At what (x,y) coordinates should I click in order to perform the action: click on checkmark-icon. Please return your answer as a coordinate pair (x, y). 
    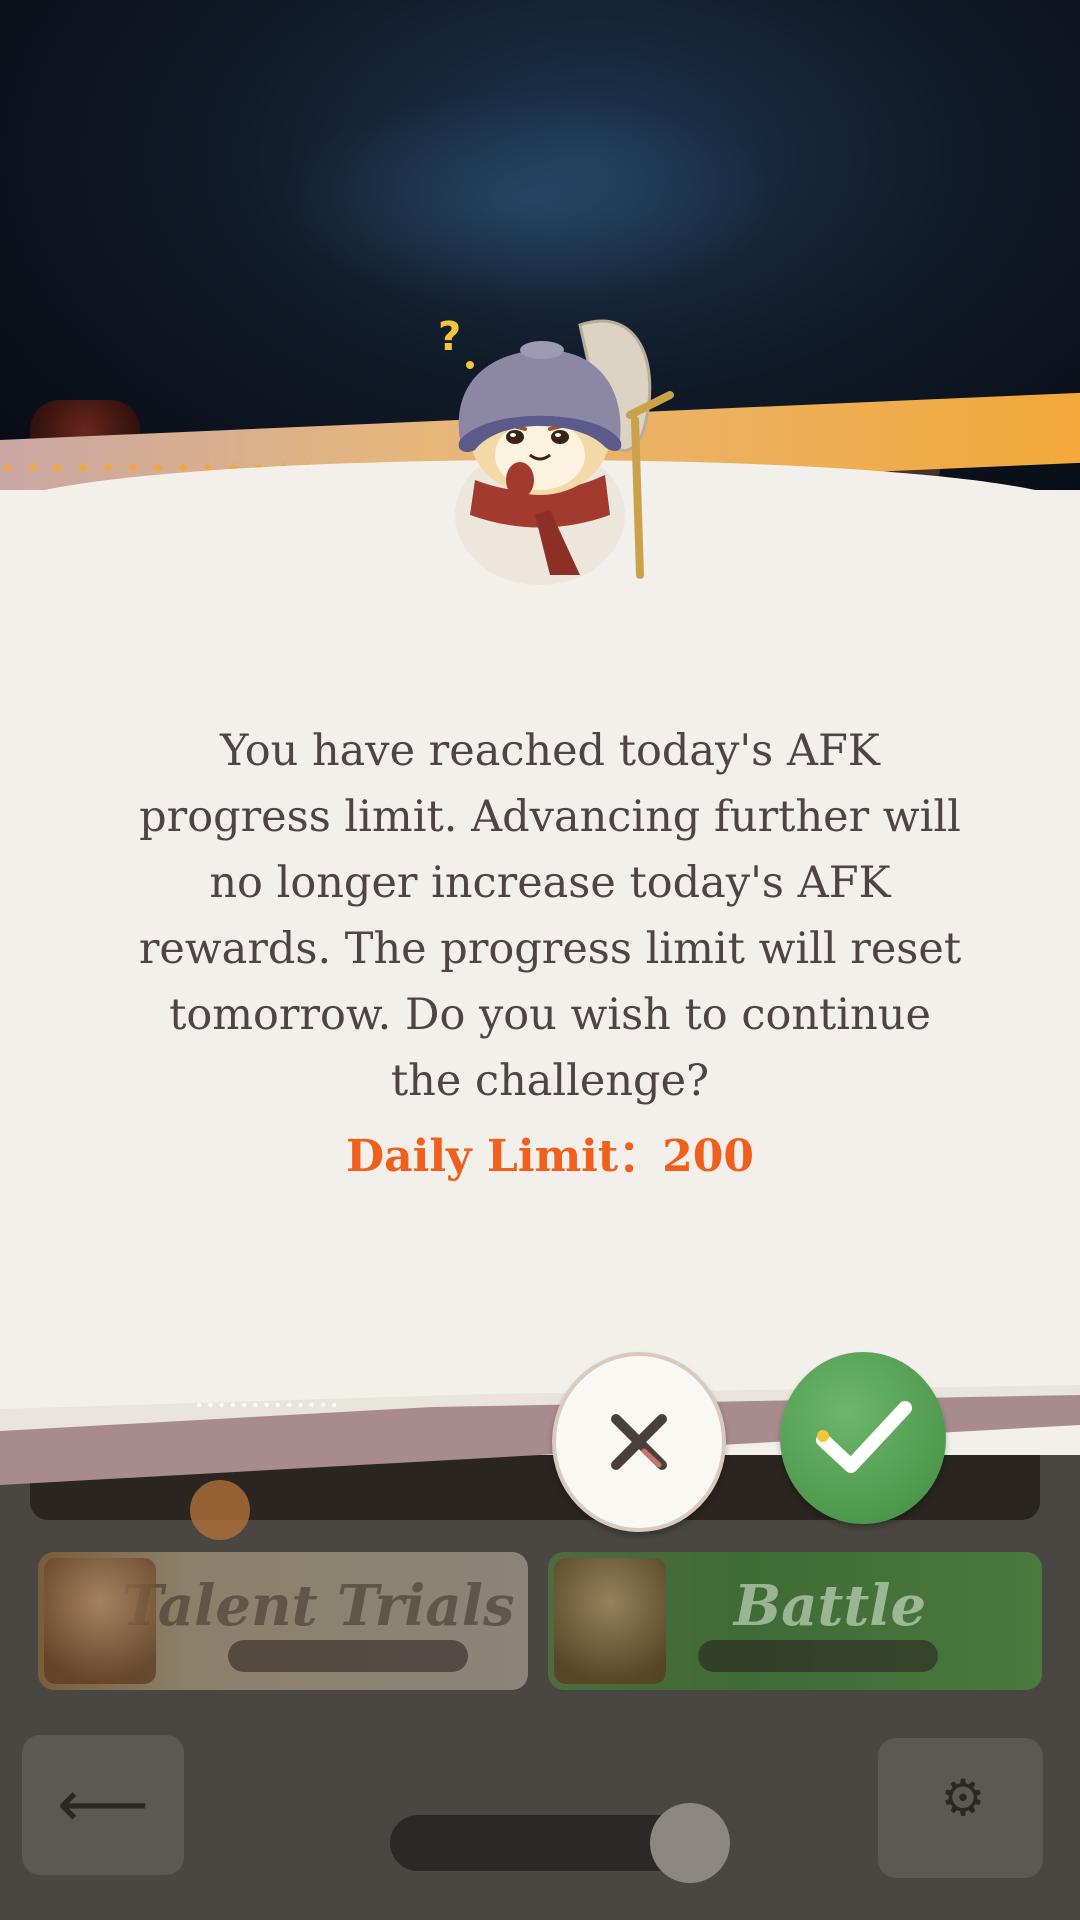
    Looking at the image, I should click on (864, 1437).